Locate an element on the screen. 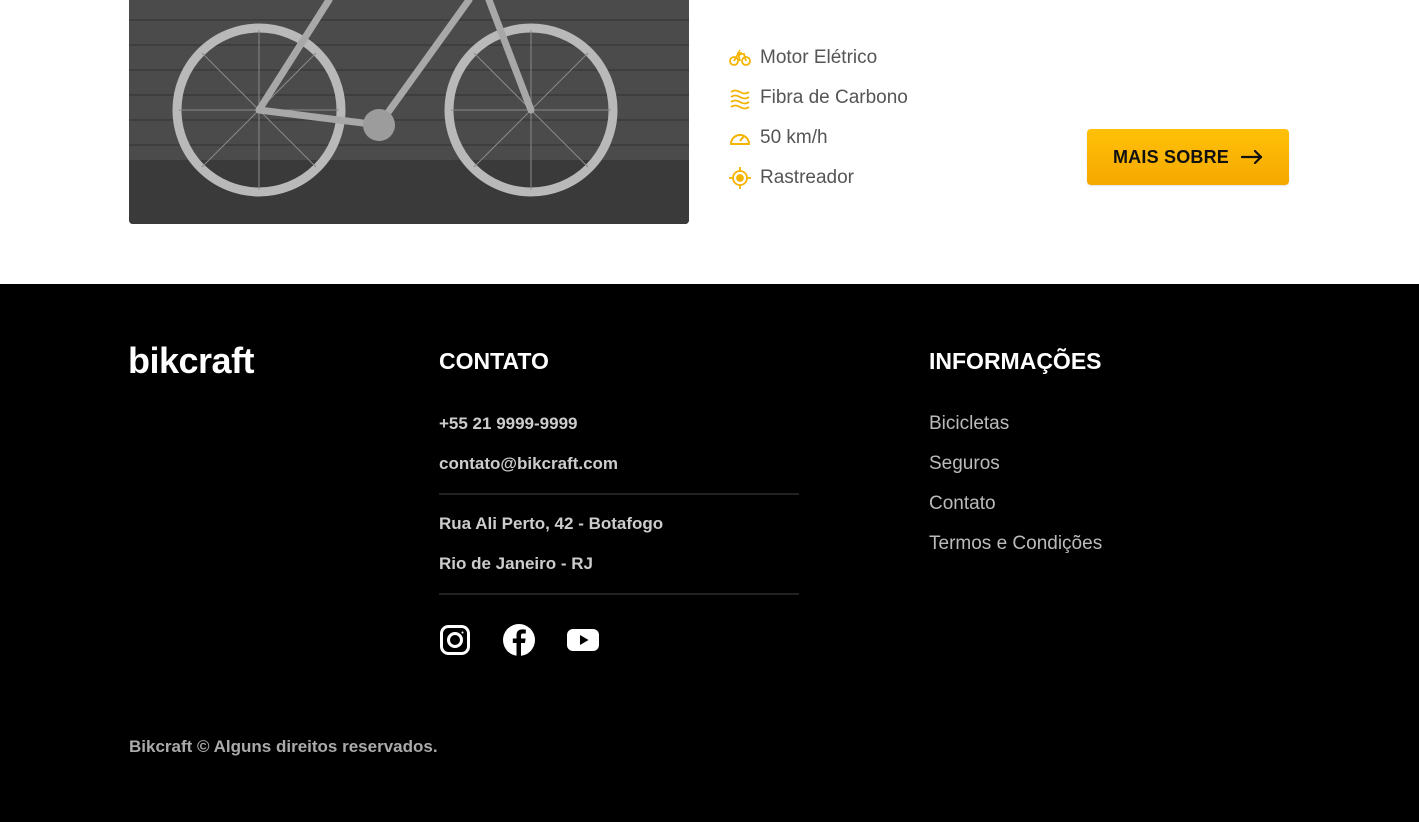  contact-address-line1: Rua Ali Perto, 42 - Botafogo is located at coordinates (551, 523).